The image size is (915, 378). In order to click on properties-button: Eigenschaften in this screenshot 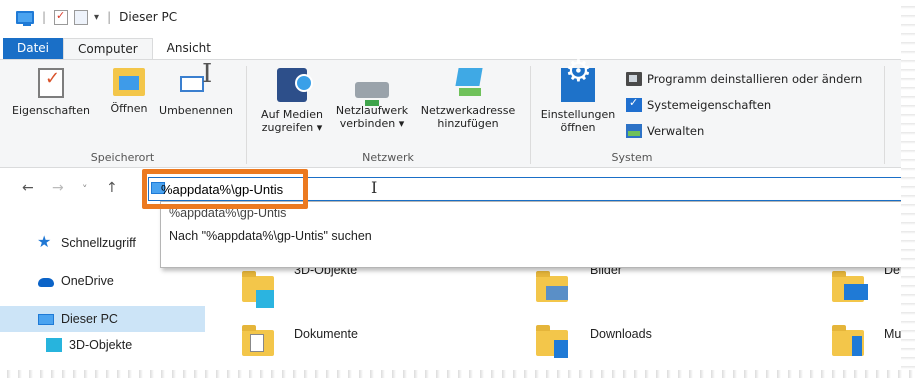, I will do `click(51, 92)`.